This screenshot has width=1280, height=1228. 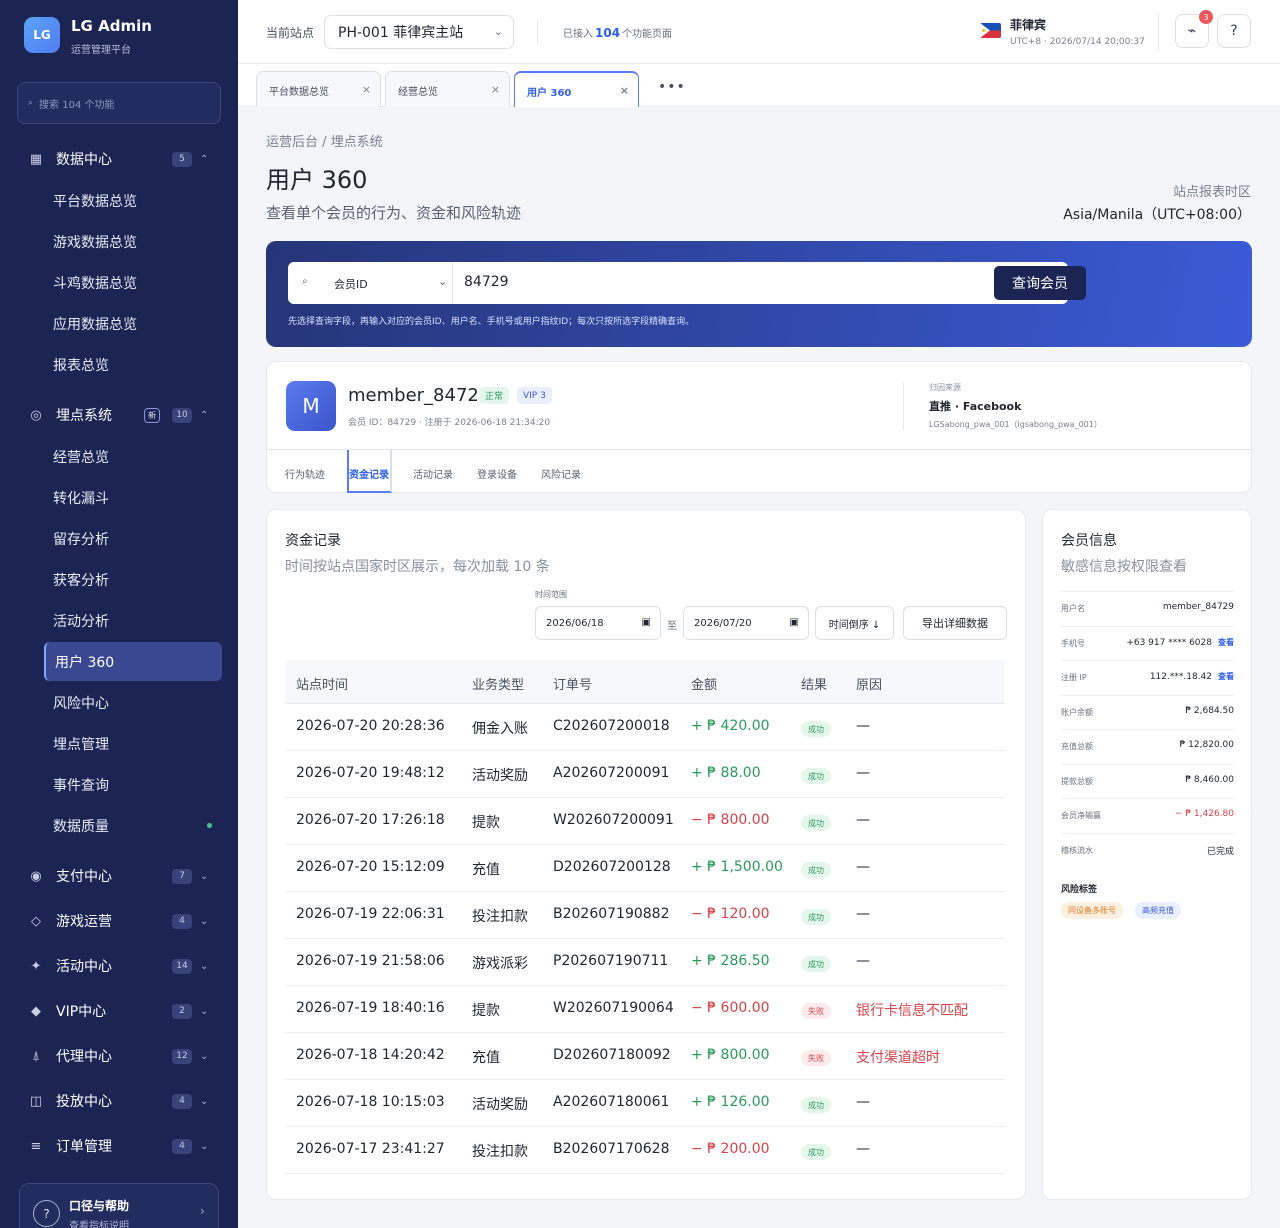 What do you see at coordinates (1211, 192) in the screenshot?
I see `report-timezone-label: 站点报表时区` at bounding box center [1211, 192].